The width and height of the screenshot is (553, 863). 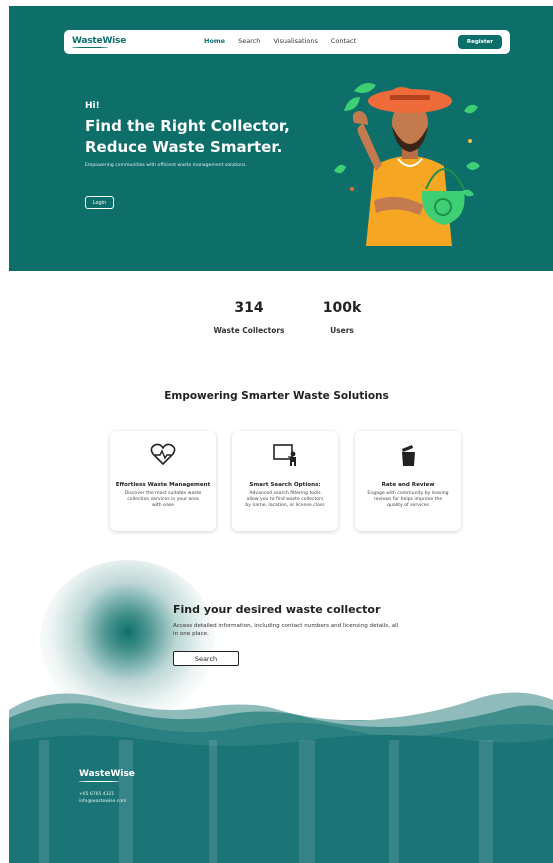 I want to click on stat-collectors-value: 314, so click(x=249, y=308).